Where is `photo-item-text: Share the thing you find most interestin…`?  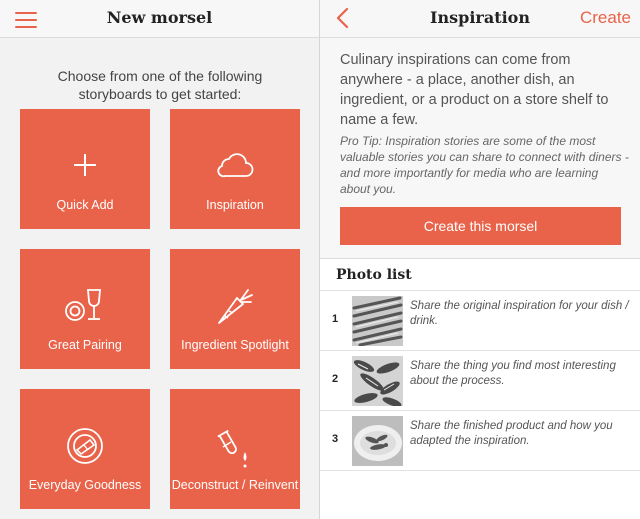 photo-item-text: Share the thing you find most interestin… is located at coordinates (513, 373).